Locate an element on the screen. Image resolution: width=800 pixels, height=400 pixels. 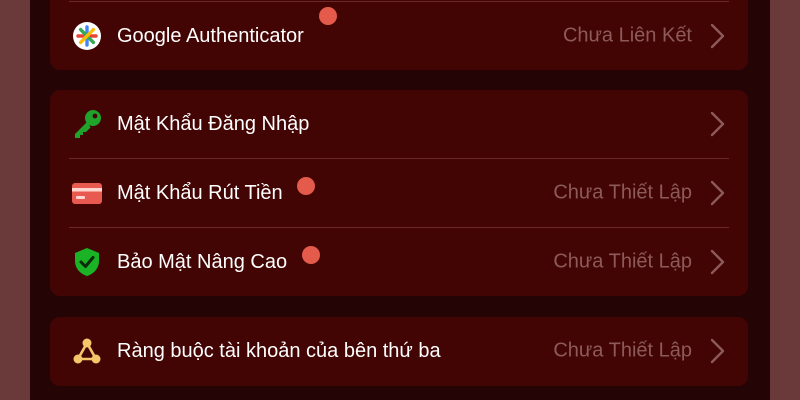
google-authenticator-icon is located at coordinates (87, 36).